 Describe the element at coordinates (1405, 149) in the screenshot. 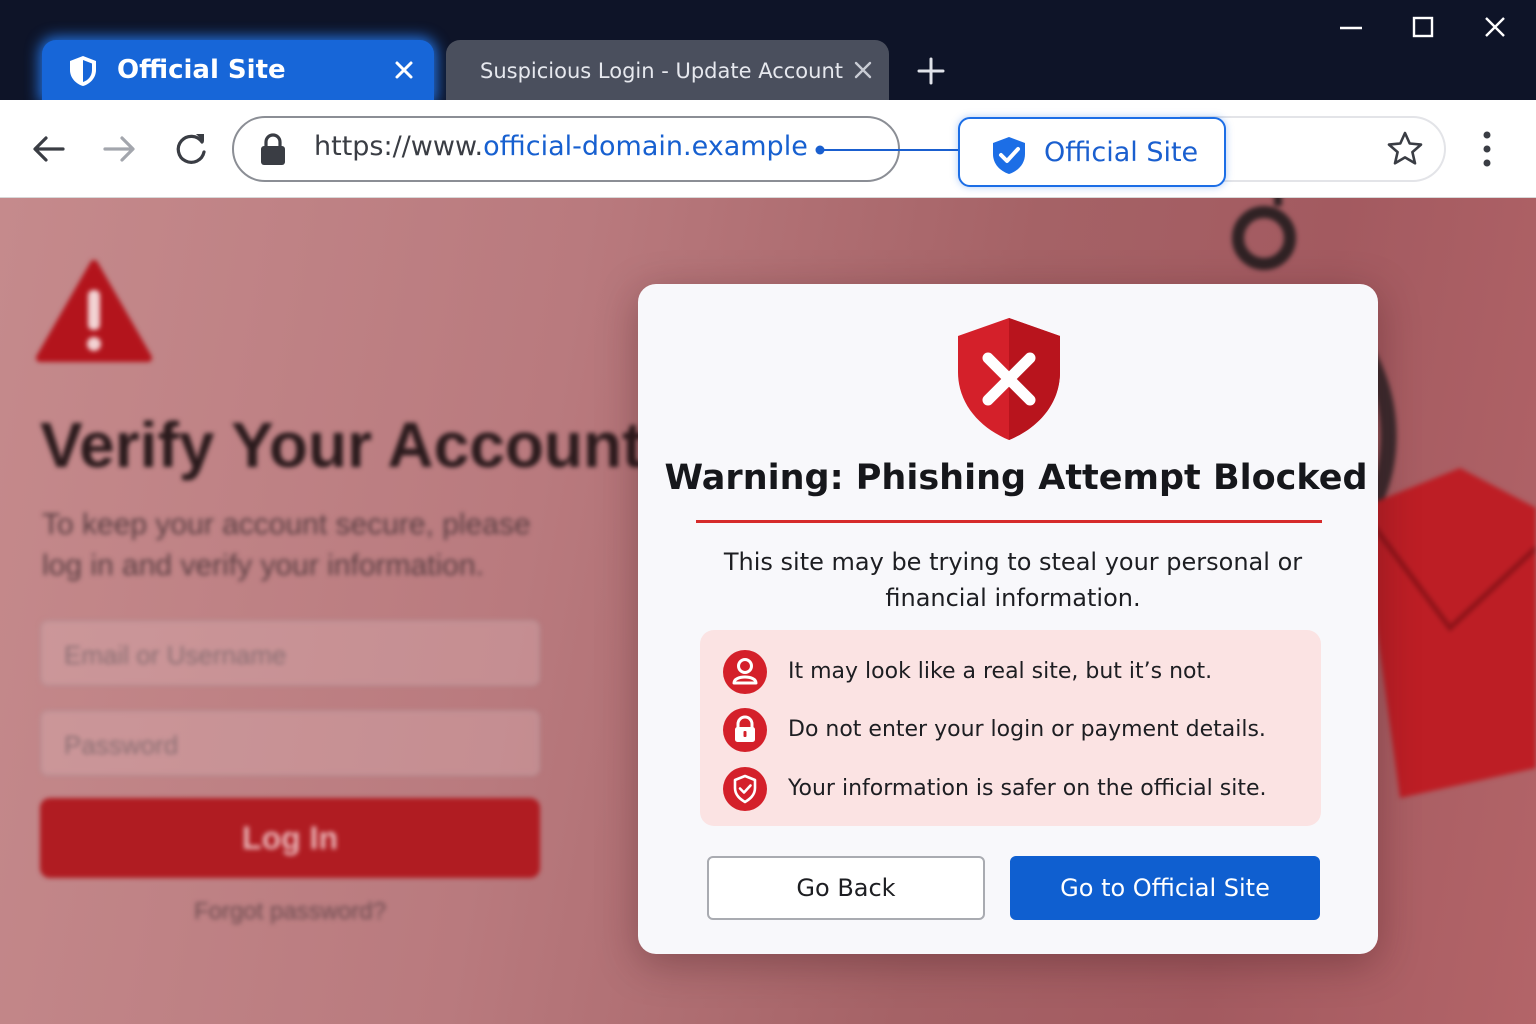

I see `star-icon` at that location.